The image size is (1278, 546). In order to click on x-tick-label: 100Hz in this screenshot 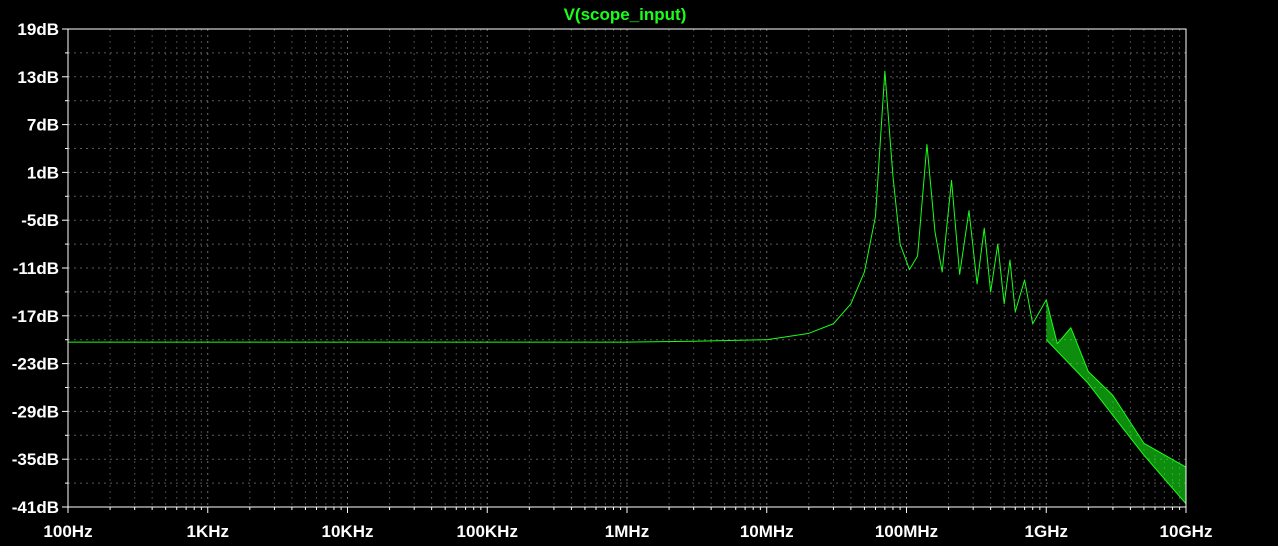, I will do `click(67, 531)`.